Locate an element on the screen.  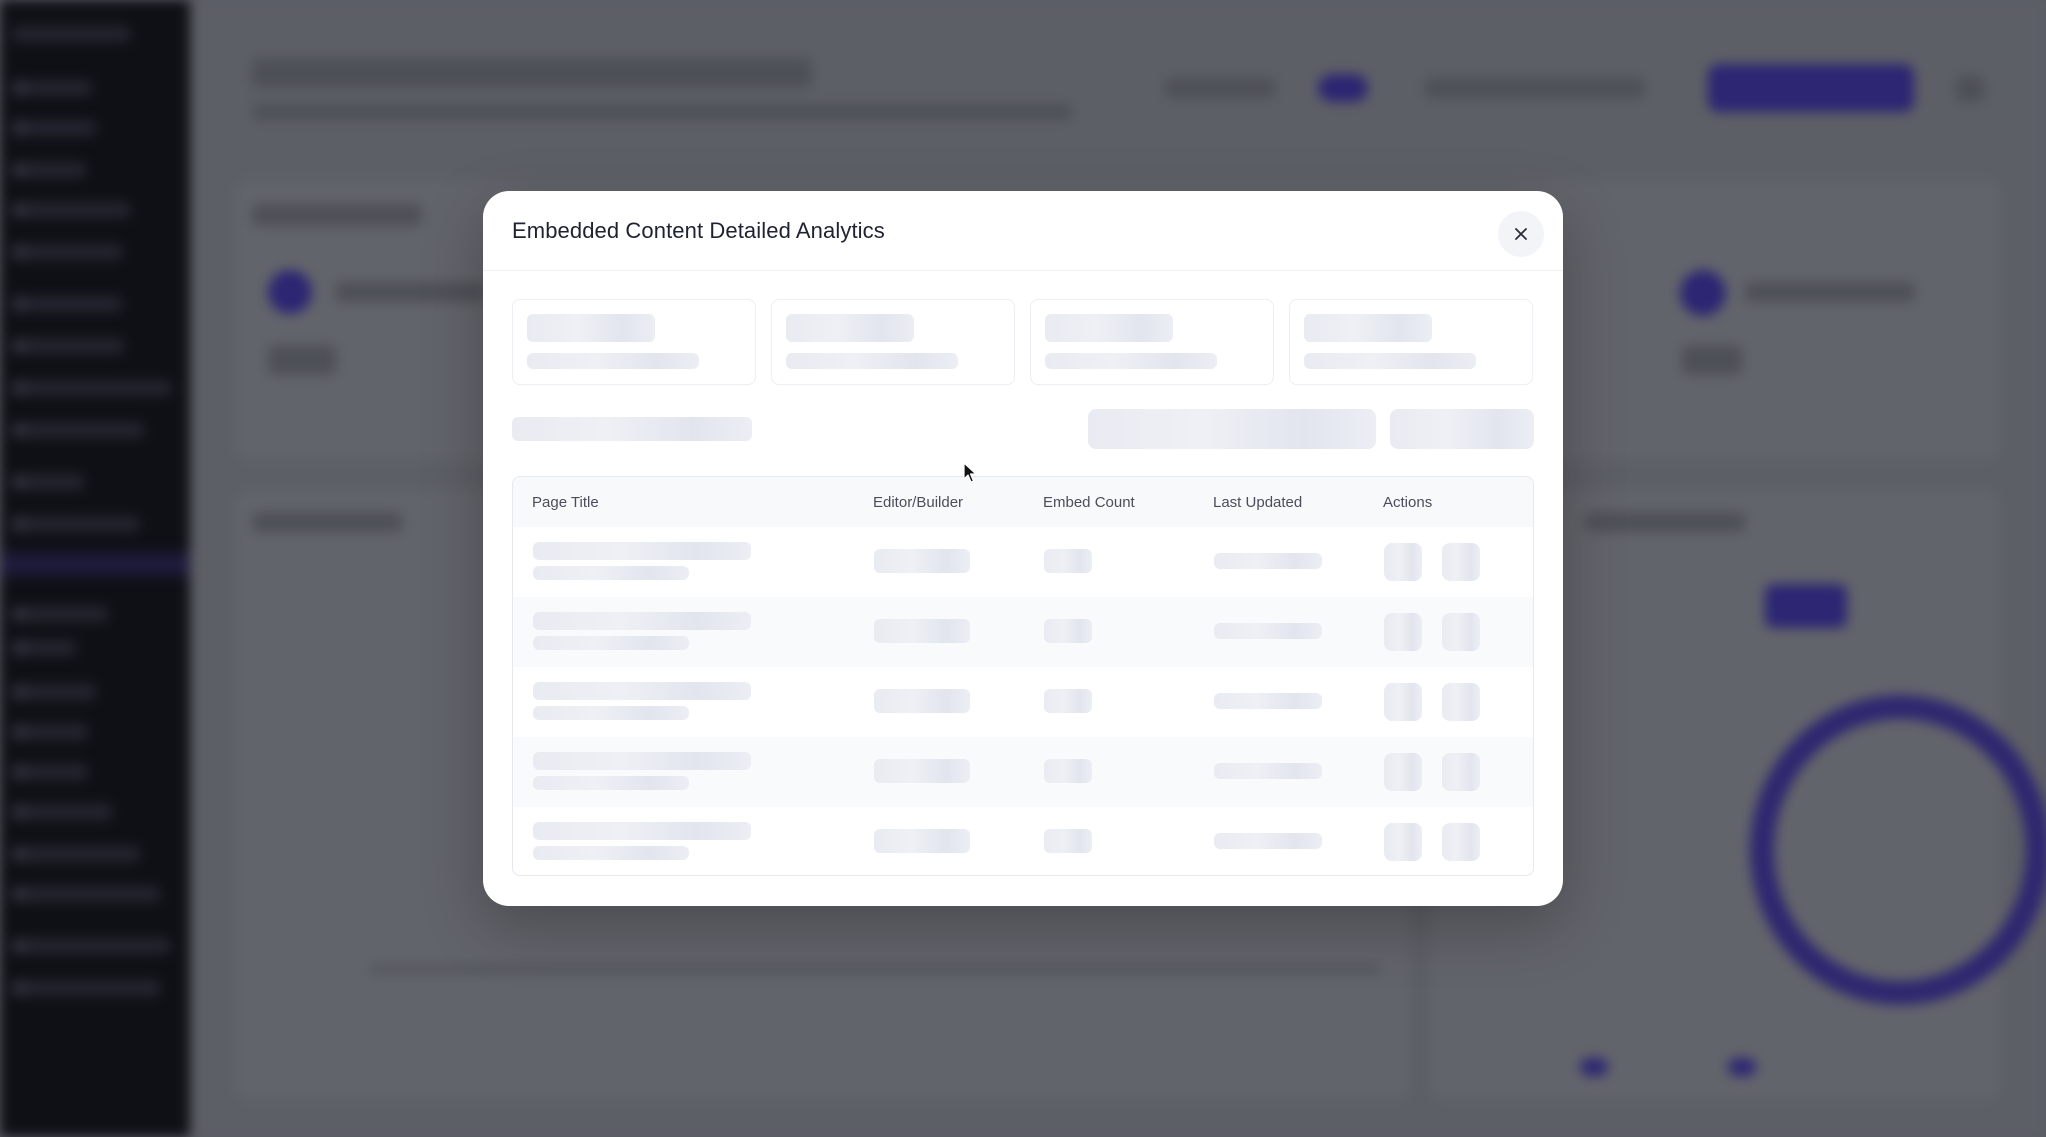
sidebar-logo-placeholder is located at coordinates (71, 34).